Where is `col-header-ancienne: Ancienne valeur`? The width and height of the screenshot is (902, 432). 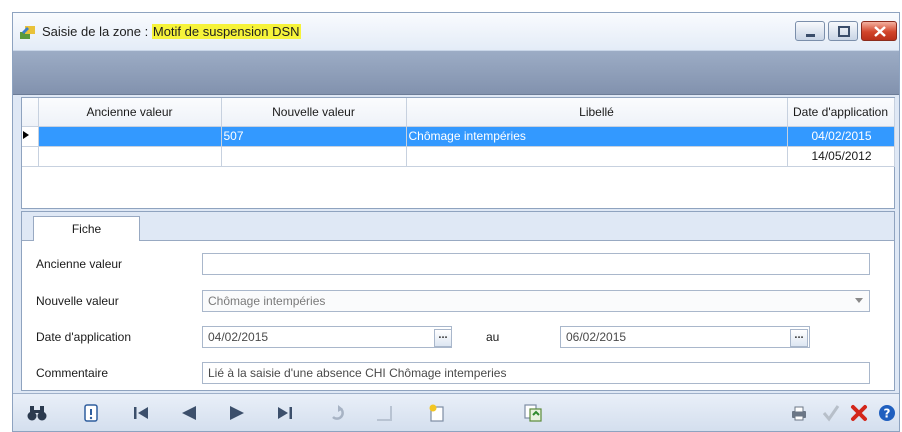
col-header-ancienne: Ancienne valeur is located at coordinates (130, 112).